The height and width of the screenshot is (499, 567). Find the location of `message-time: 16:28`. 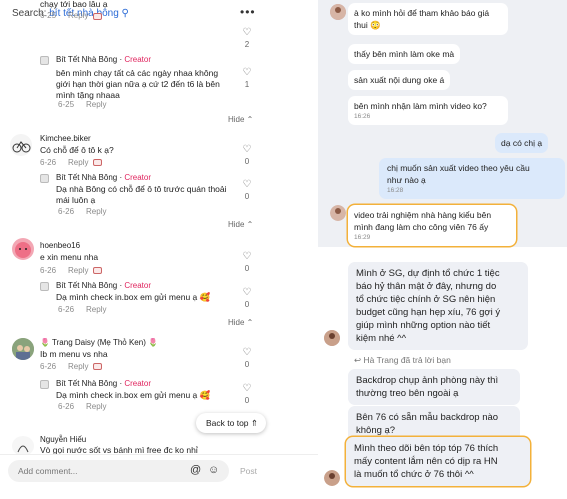

message-time: 16:28 is located at coordinates (395, 190).